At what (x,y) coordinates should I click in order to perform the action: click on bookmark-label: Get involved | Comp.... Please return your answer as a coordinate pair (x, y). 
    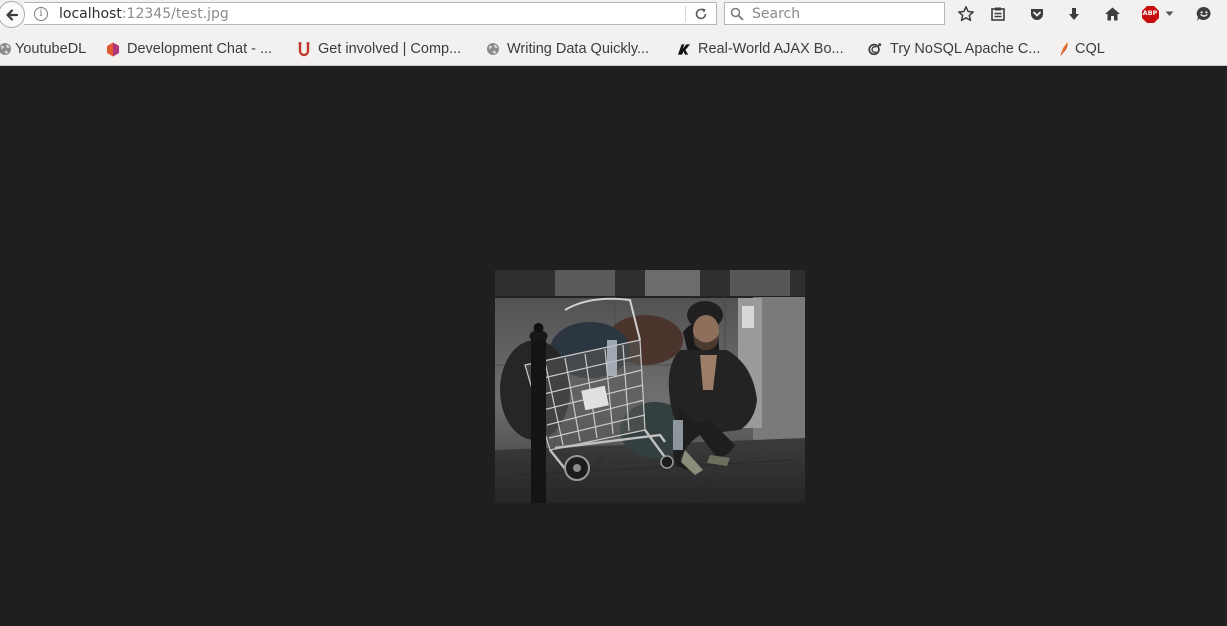
    Looking at the image, I should click on (390, 49).